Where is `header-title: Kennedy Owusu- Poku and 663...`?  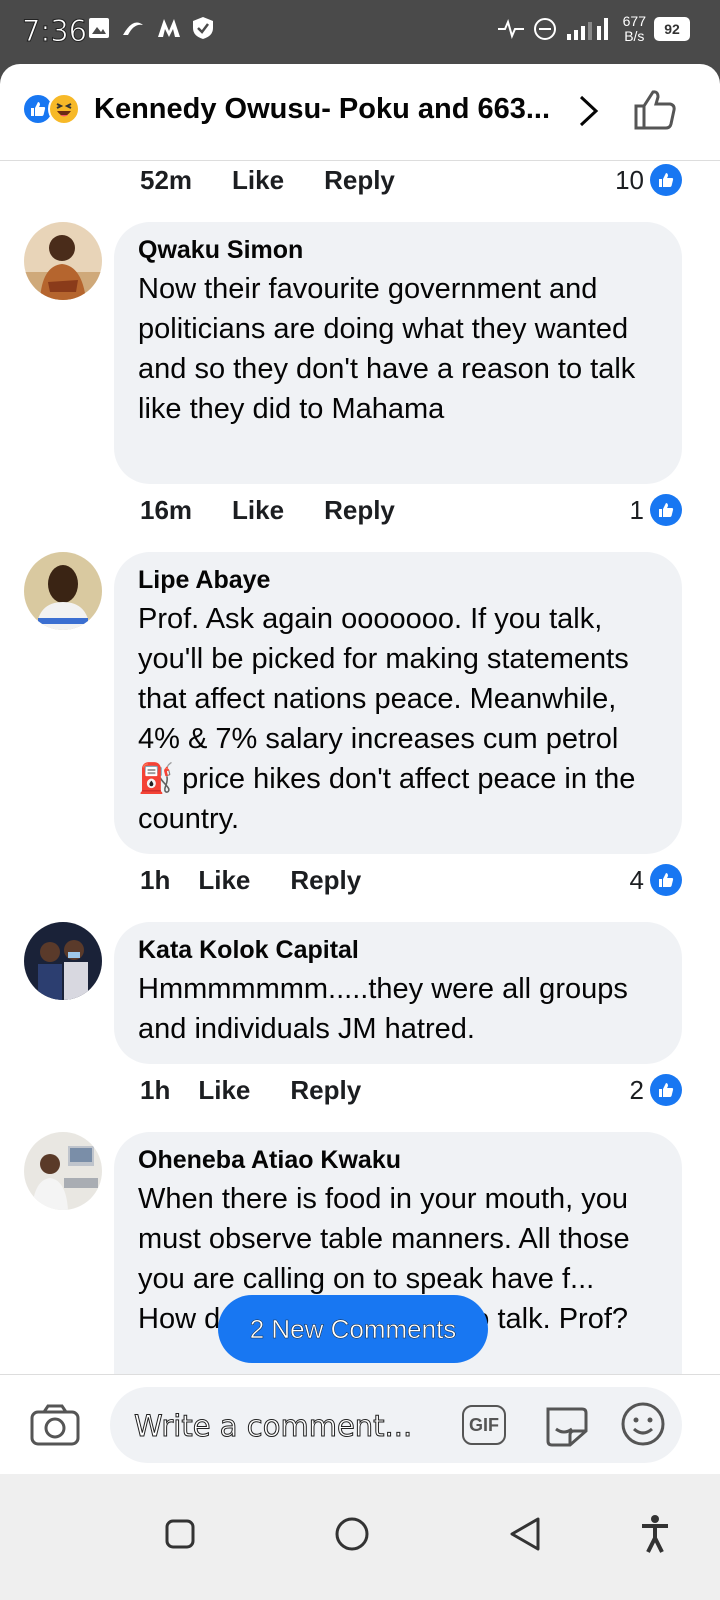 header-title: Kennedy Owusu- Poku and 663... is located at coordinates (322, 109).